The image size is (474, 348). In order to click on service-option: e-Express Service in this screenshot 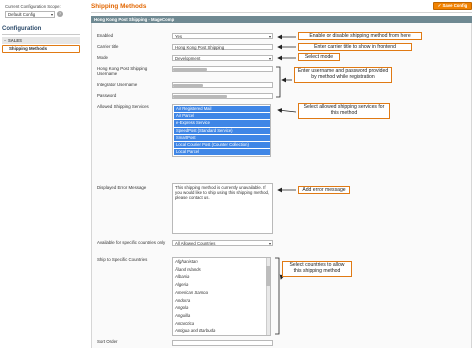, I will do `click(222, 123)`.